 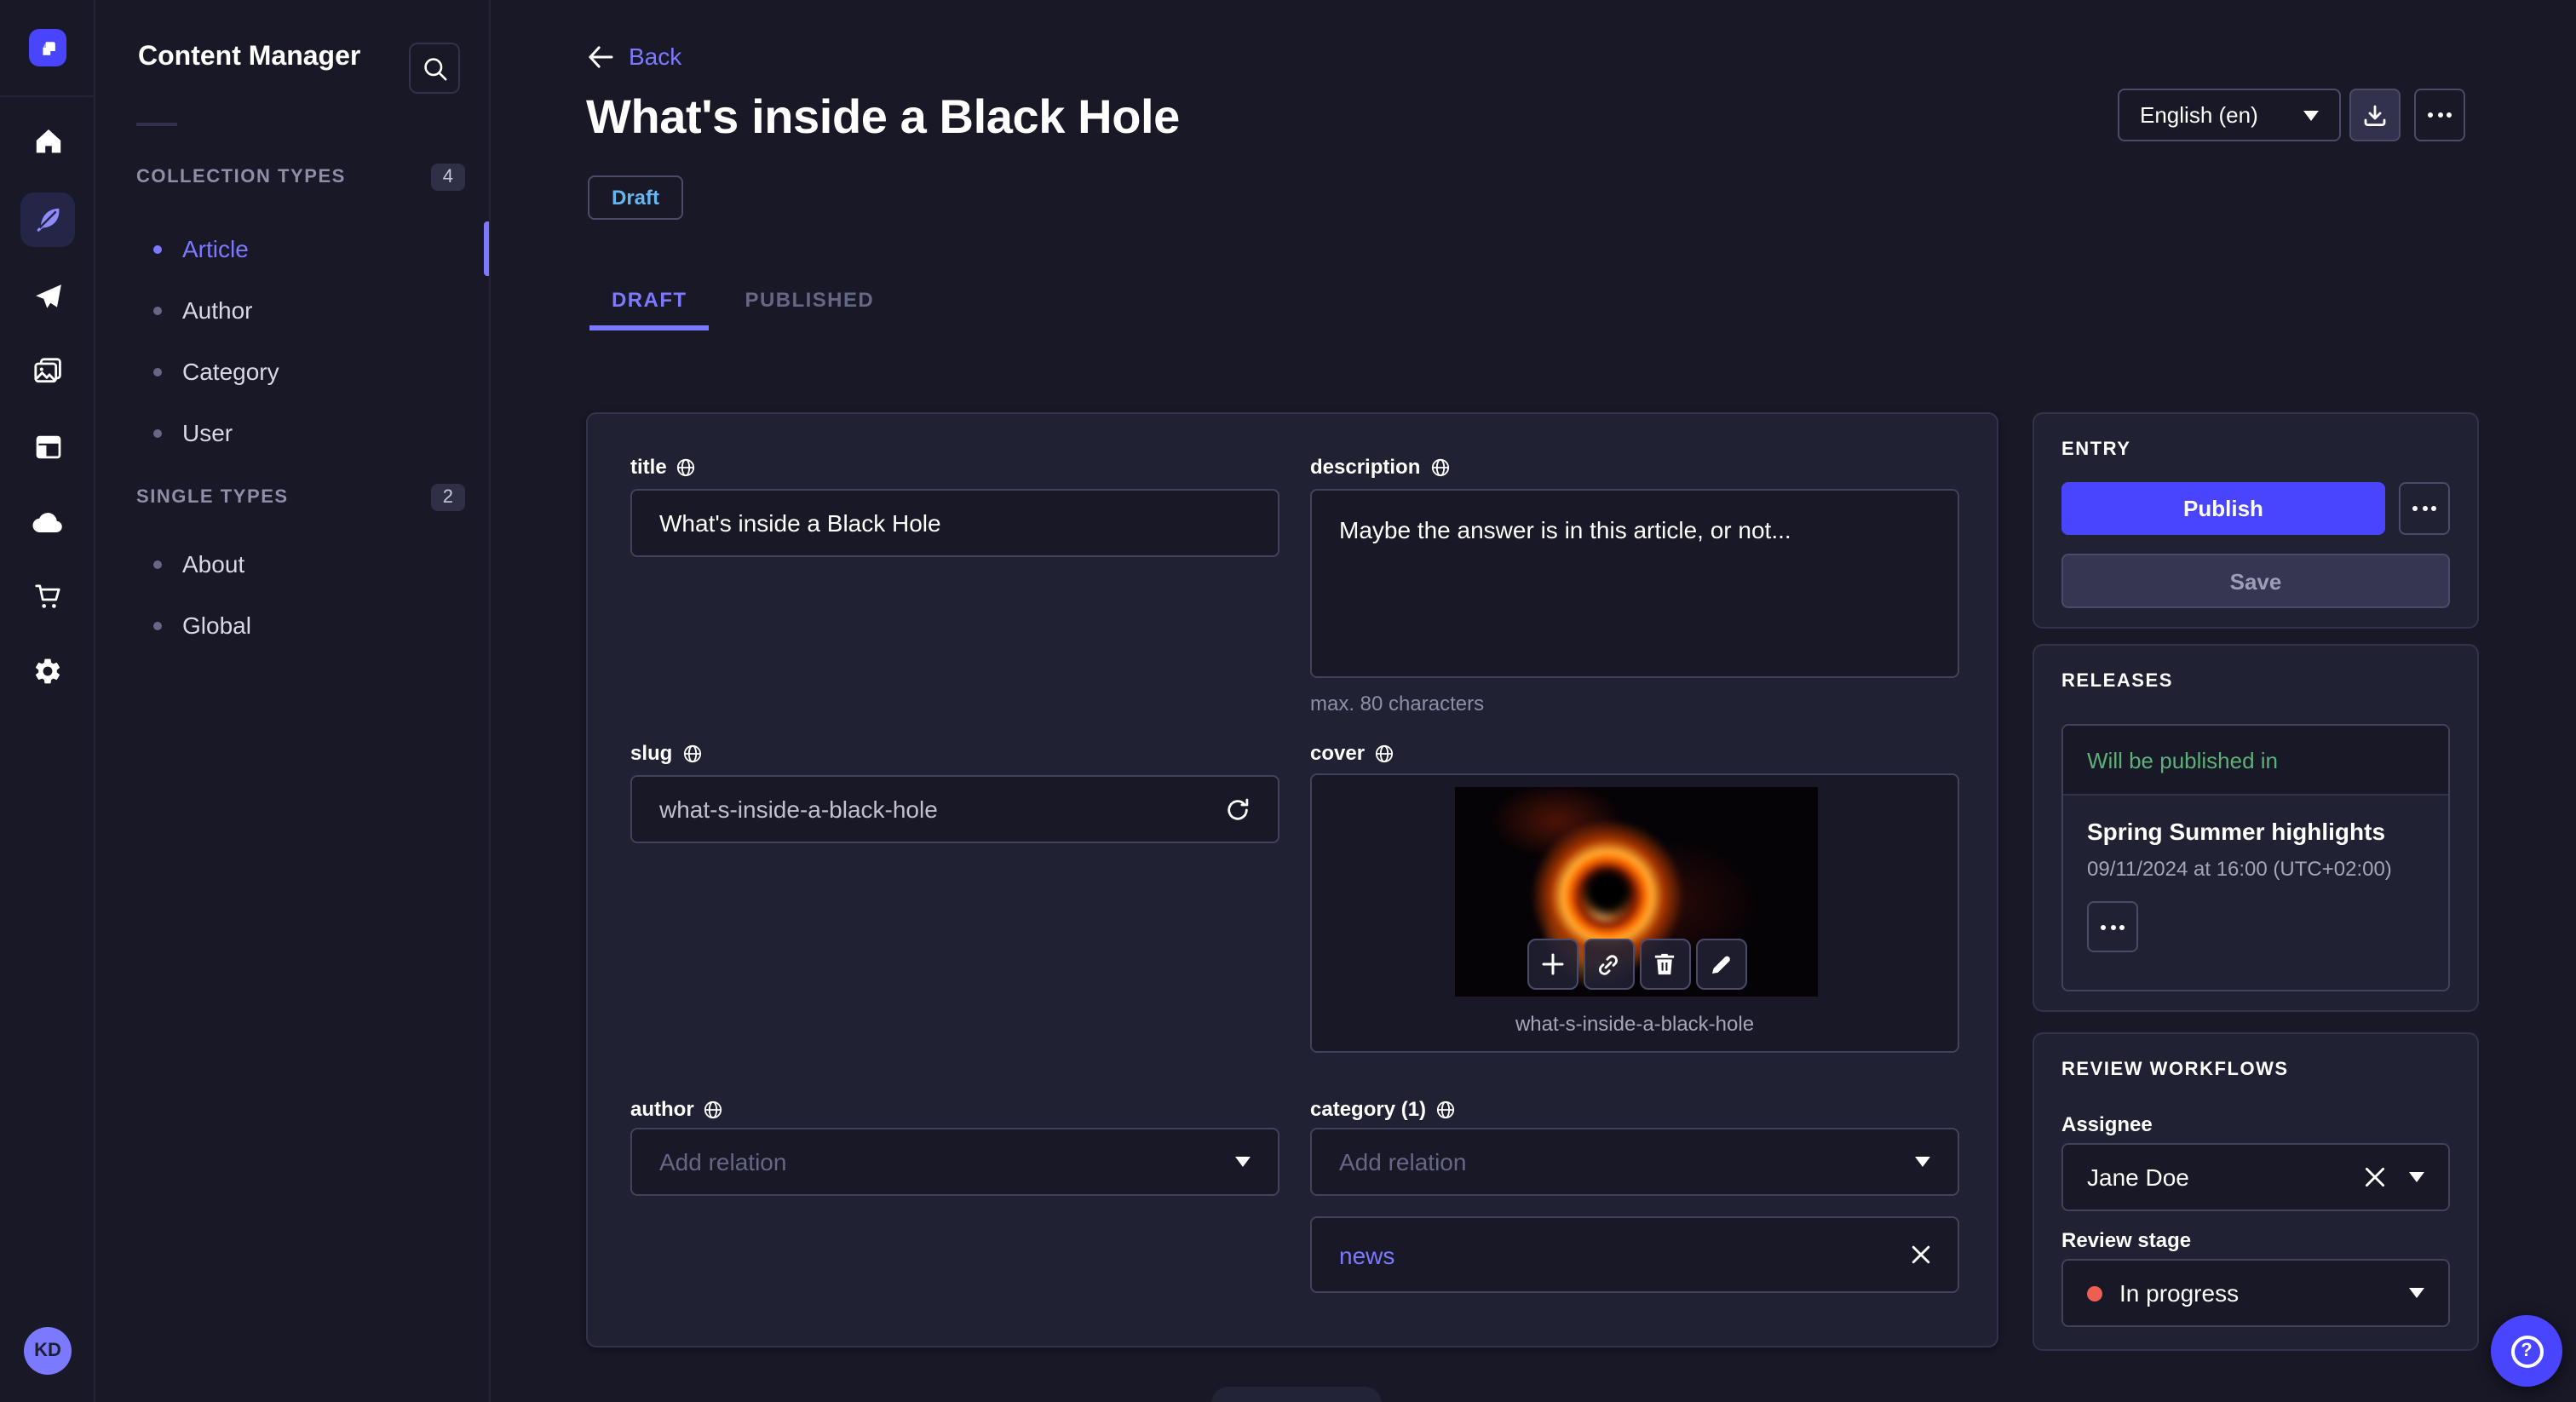 I want to click on category-tag-link: news, so click(x=1367, y=1254).